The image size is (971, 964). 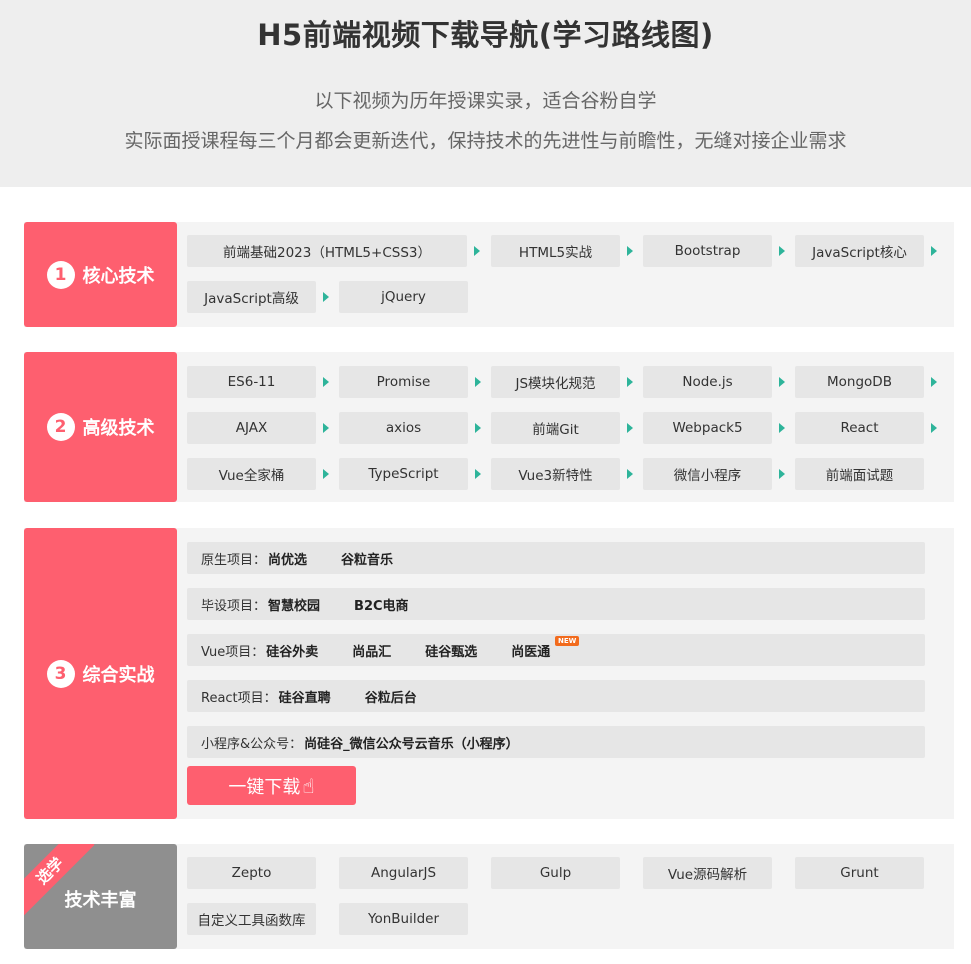 What do you see at coordinates (530, 650) in the screenshot?
I see `project-link: 尚医通` at bounding box center [530, 650].